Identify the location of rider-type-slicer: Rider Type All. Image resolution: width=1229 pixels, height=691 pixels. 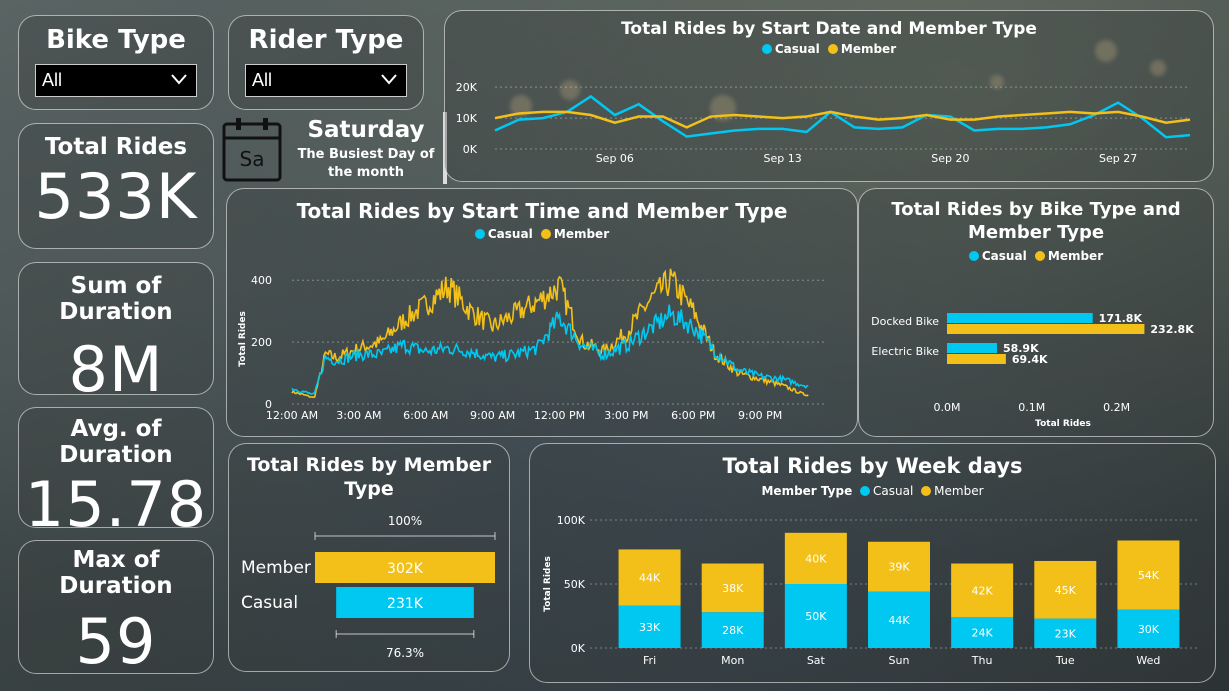
(326, 62).